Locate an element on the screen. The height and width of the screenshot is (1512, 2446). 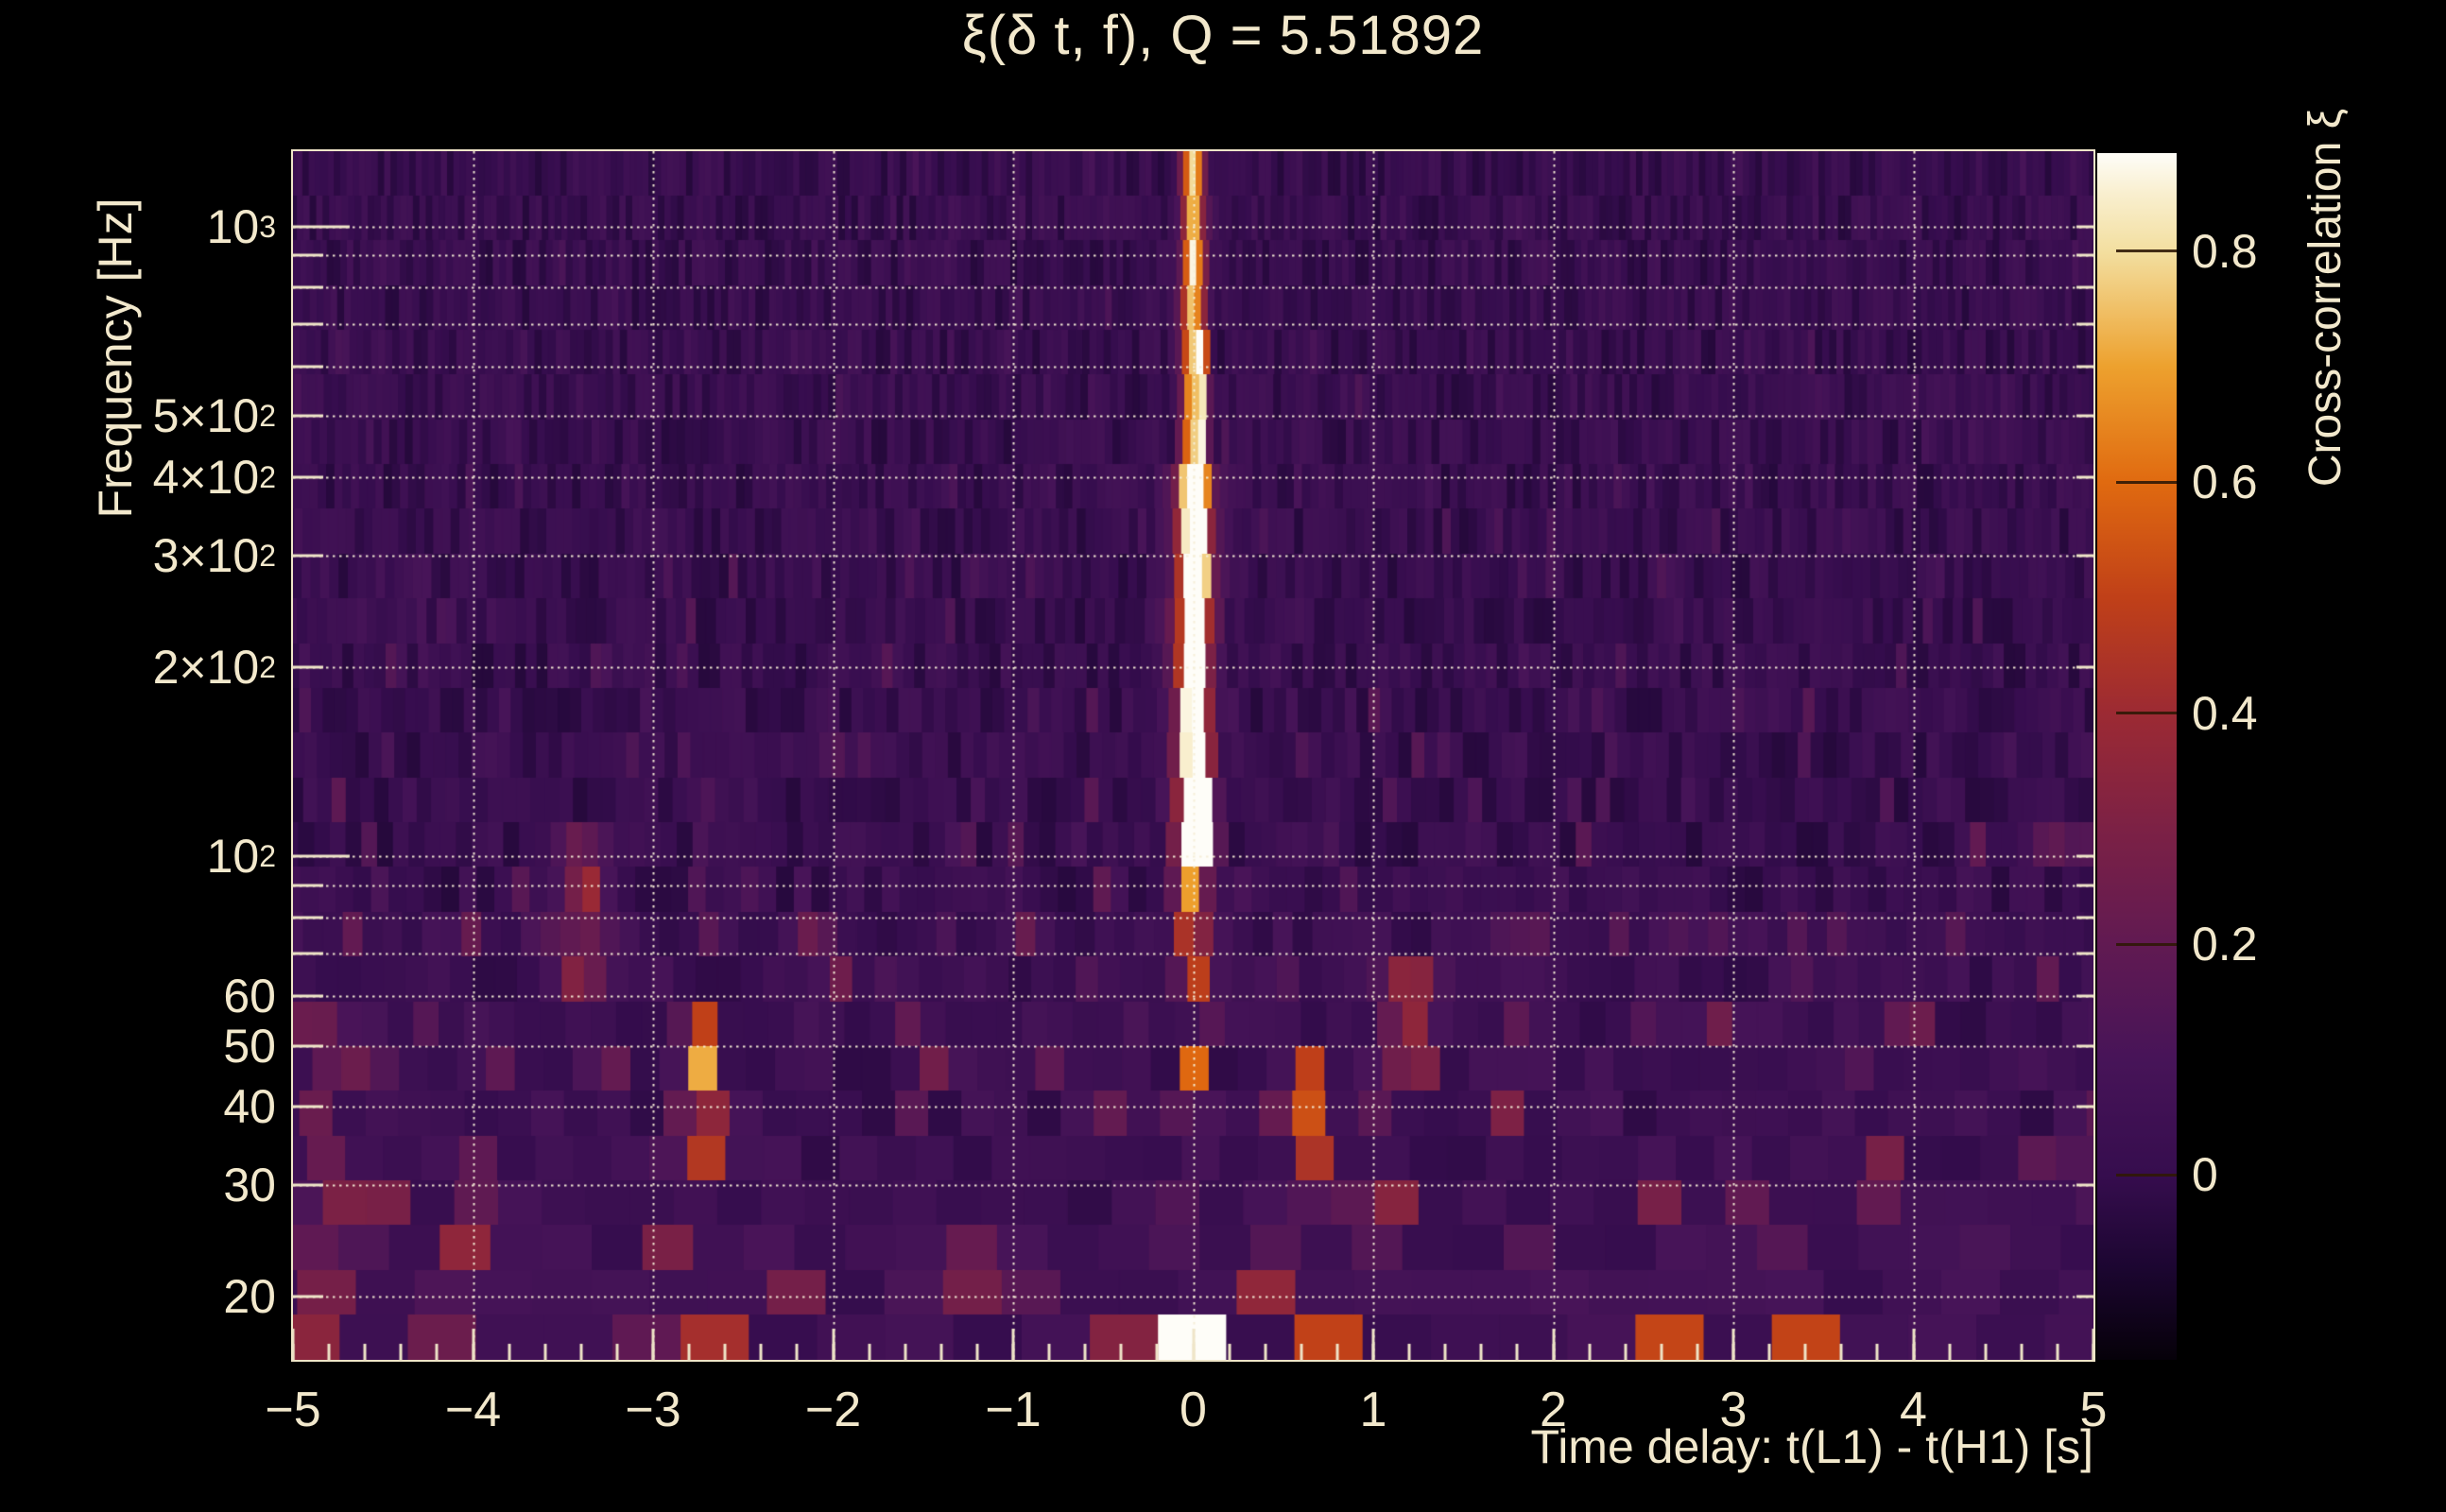
colorbar-tick-0.4 is located at coordinates (2146, 713).